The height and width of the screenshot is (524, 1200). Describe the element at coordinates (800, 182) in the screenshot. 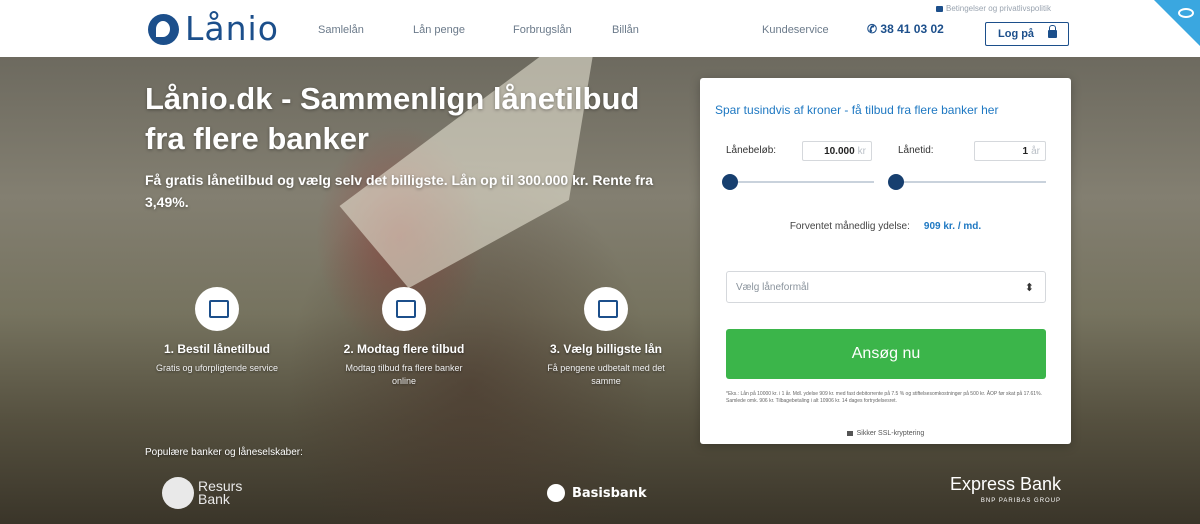

I see `amount-slider` at that location.